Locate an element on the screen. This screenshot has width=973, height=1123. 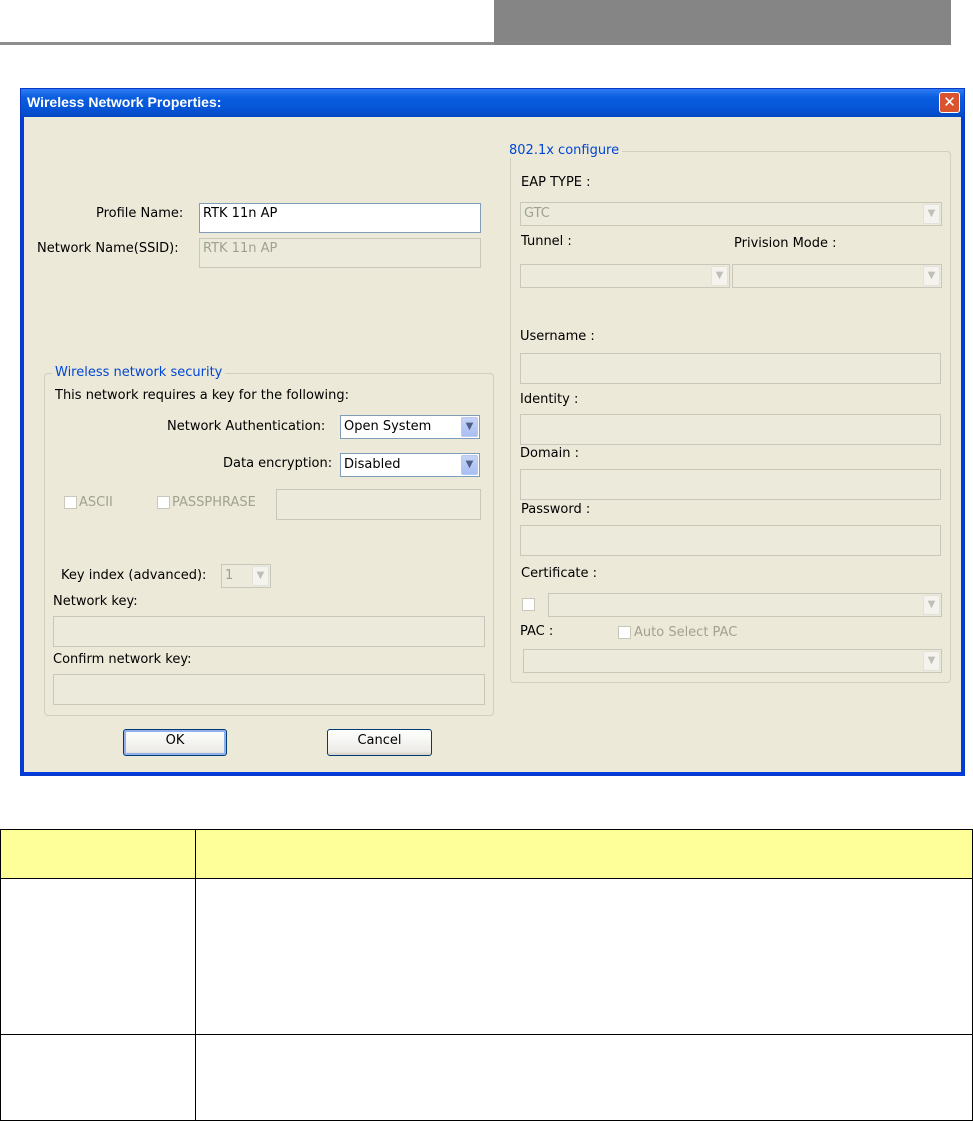
auto-select-pac-label: Auto Select PAC is located at coordinates (686, 632).